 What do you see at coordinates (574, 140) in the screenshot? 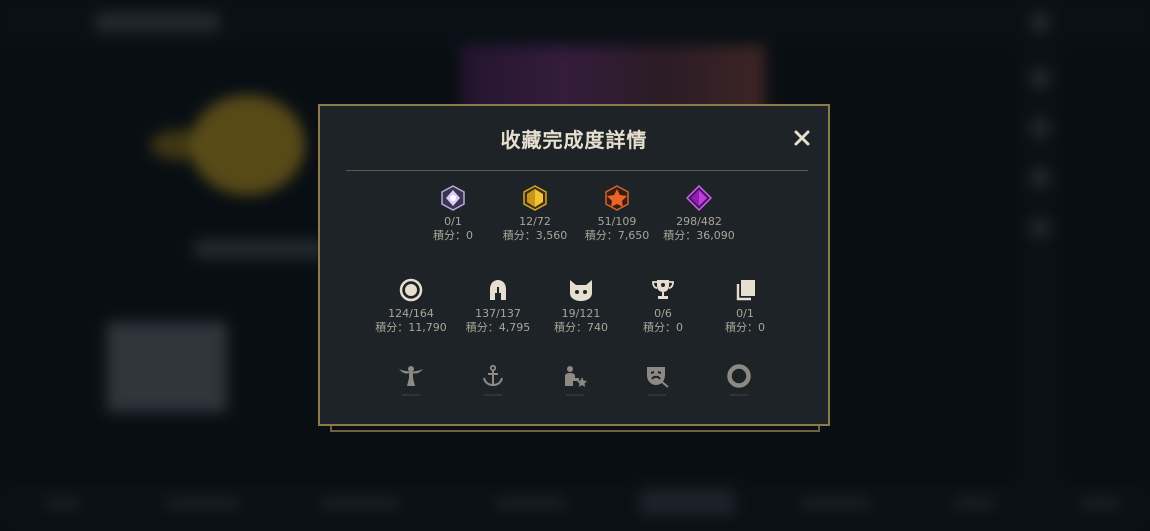
I see `modal-title: 收藏完成度詳情` at bounding box center [574, 140].